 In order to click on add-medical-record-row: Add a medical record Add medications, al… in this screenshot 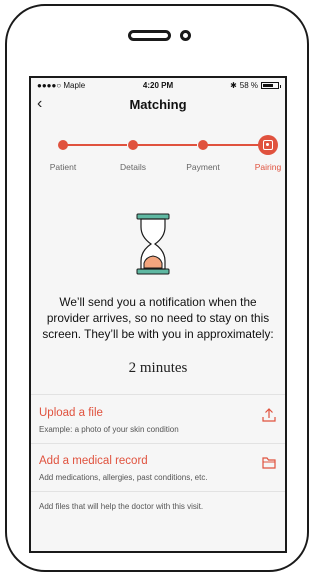, I will do `click(158, 467)`.